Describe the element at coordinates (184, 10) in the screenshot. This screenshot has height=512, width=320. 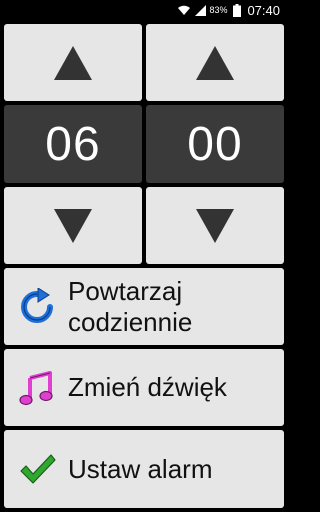
I see `wifi-icon` at that location.